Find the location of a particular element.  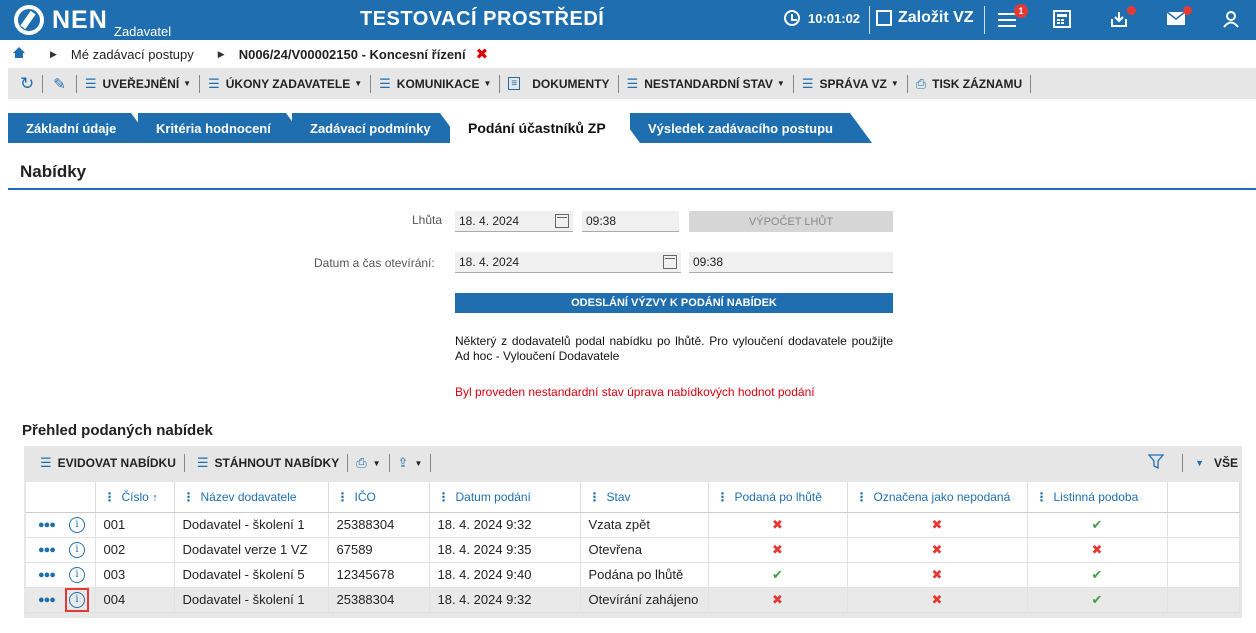

register-offer-button: ☰ EVIDOVAT NABÍDKU is located at coordinates (104, 463).